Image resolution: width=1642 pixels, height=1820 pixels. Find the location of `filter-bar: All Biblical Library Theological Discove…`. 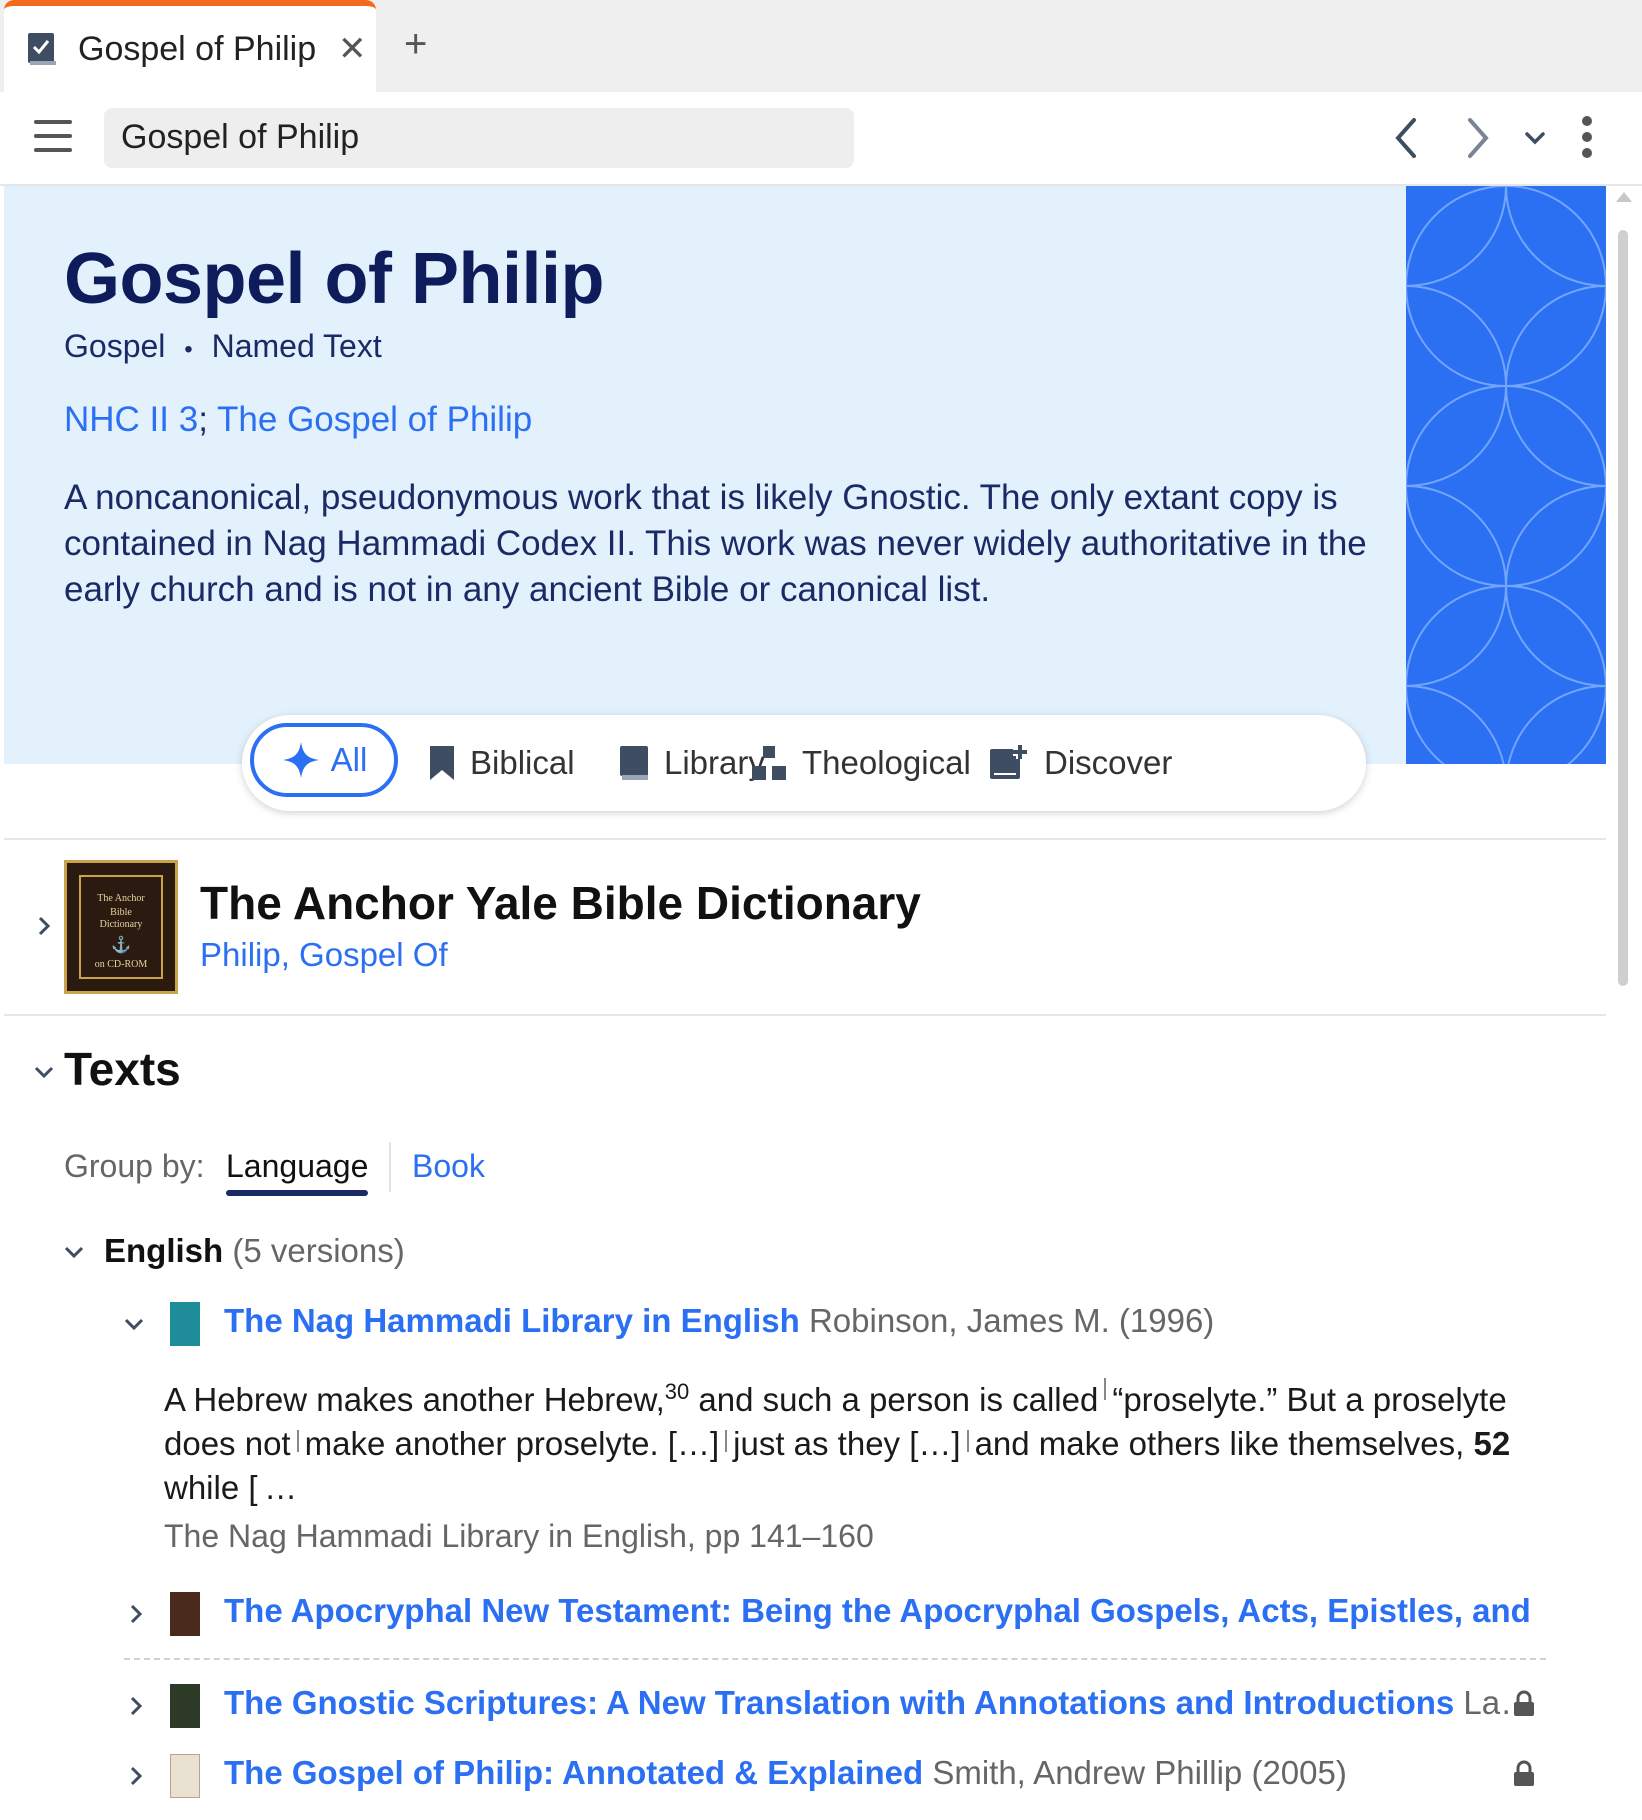

filter-bar: All Biblical Library Theological Discove… is located at coordinates (804, 763).